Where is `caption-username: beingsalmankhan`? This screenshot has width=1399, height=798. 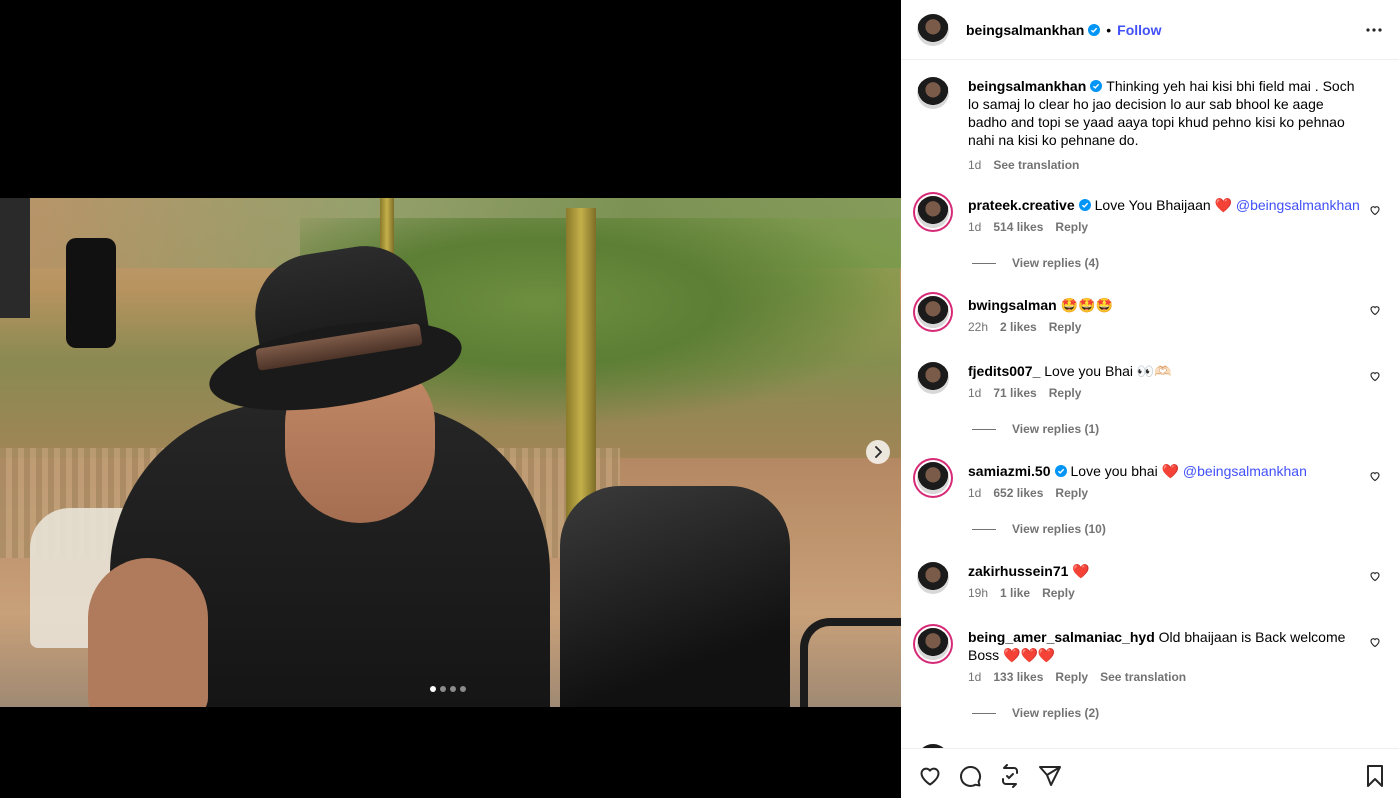
caption-username: beingsalmankhan is located at coordinates (1027, 86).